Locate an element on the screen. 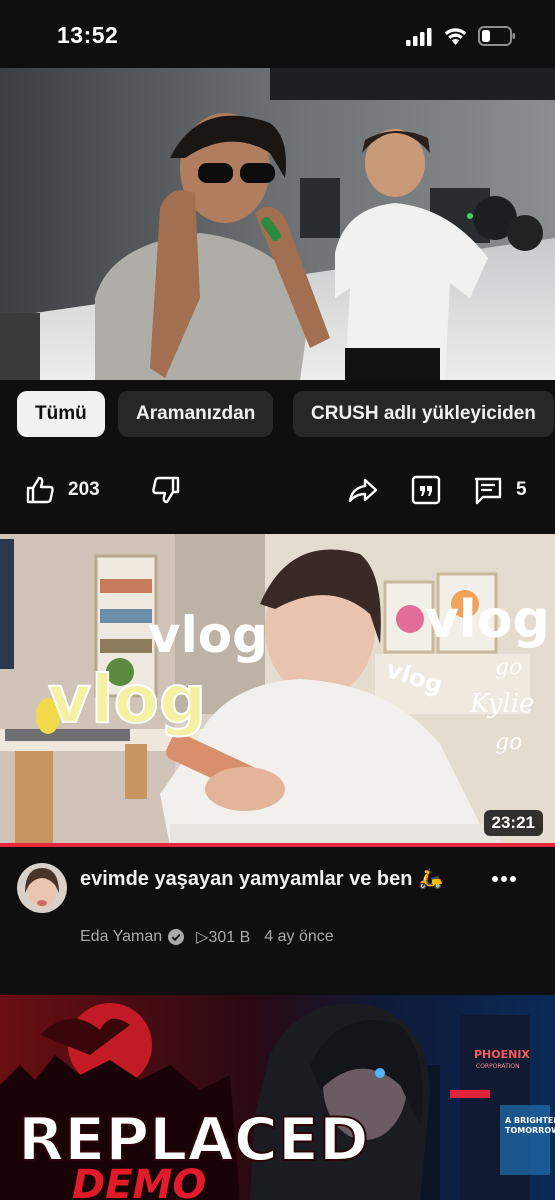  thumb-up-icon is located at coordinates (40, 490).